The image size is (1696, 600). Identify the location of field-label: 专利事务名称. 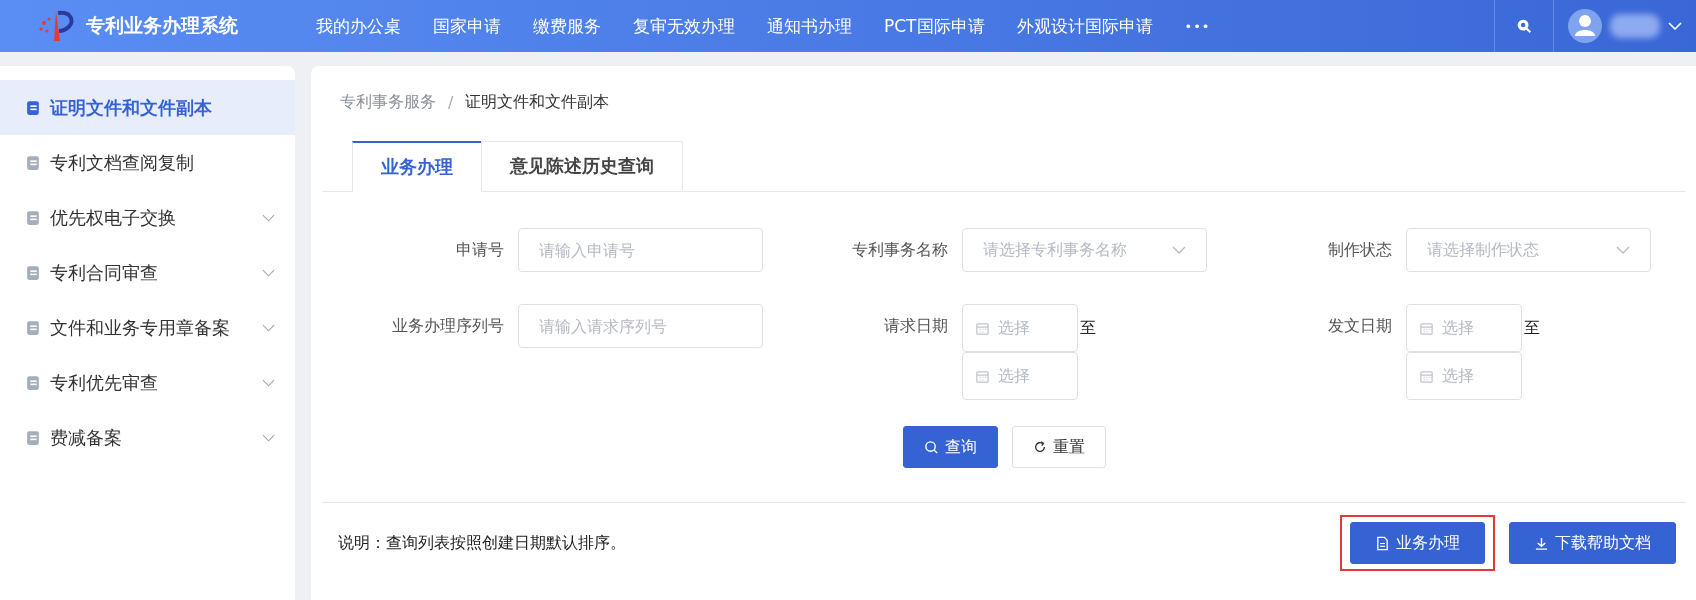
(899, 250).